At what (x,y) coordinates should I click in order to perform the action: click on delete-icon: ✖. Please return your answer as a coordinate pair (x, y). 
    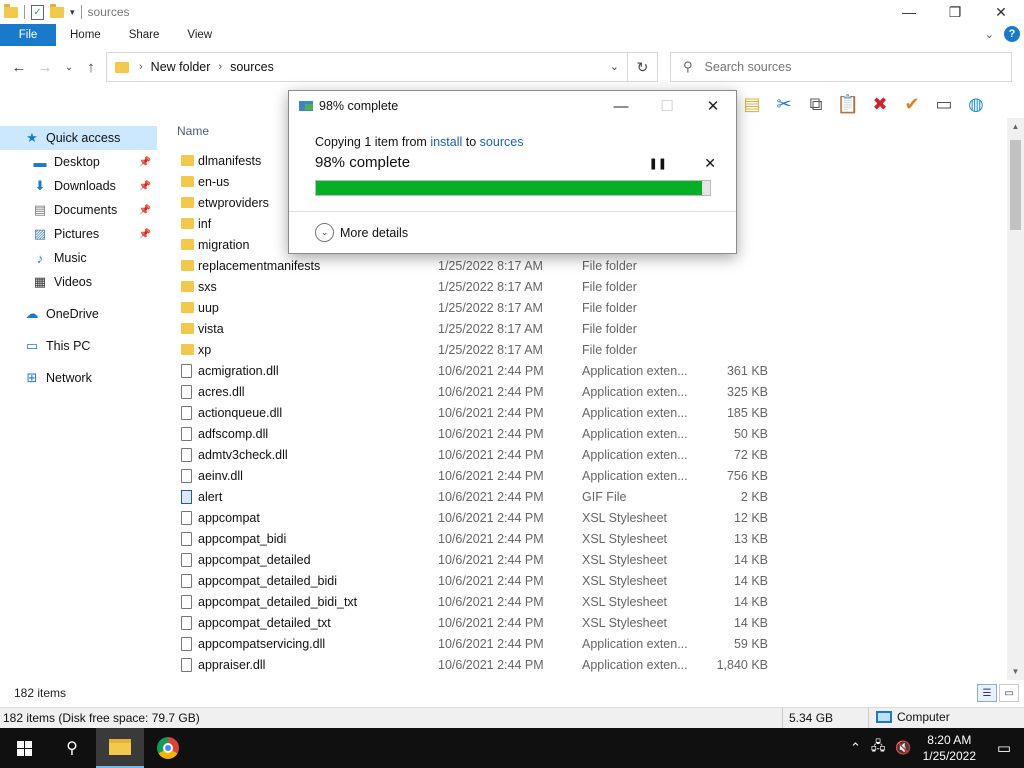
    Looking at the image, I should click on (880, 104).